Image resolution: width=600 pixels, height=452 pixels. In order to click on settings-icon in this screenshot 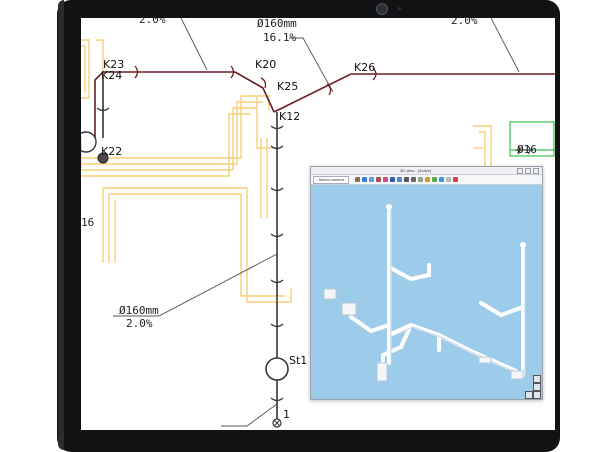, I will do `click(449, 179)`.